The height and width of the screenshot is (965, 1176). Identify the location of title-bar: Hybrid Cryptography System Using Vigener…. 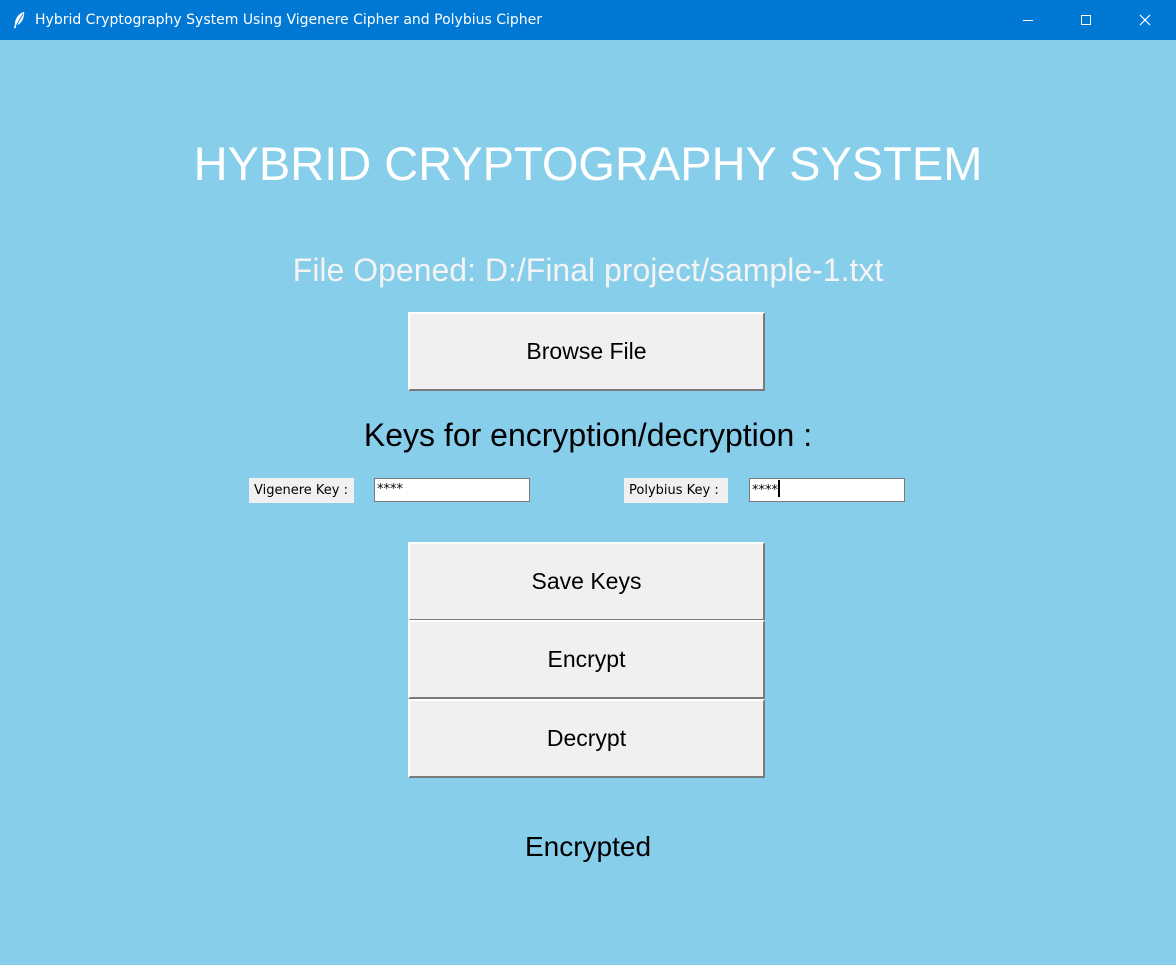
(588, 20).